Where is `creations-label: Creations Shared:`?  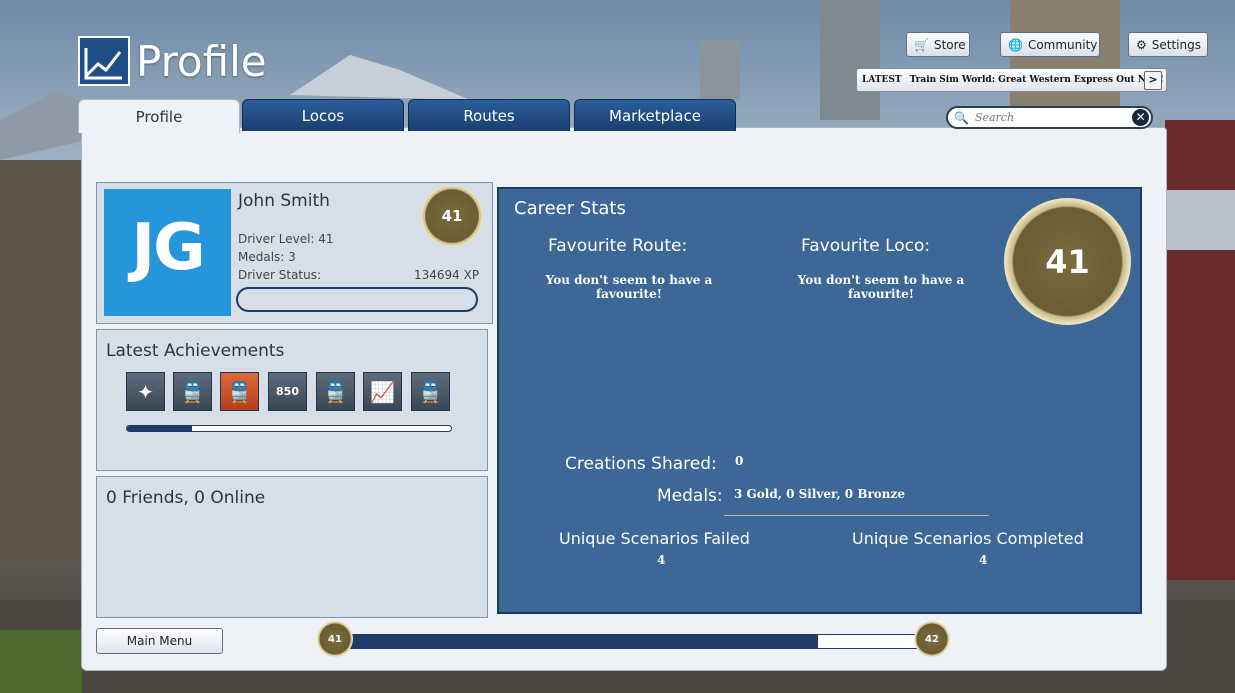
creations-label: Creations Shared: is located at coordinates (641, 464).